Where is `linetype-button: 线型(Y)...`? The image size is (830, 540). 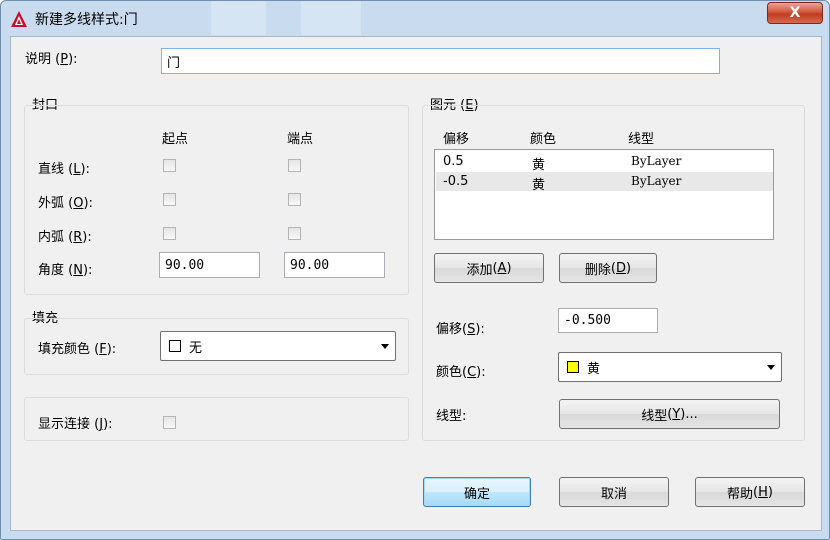 linetype-button: 线型(Y)... is located at coordinates (669, 414).